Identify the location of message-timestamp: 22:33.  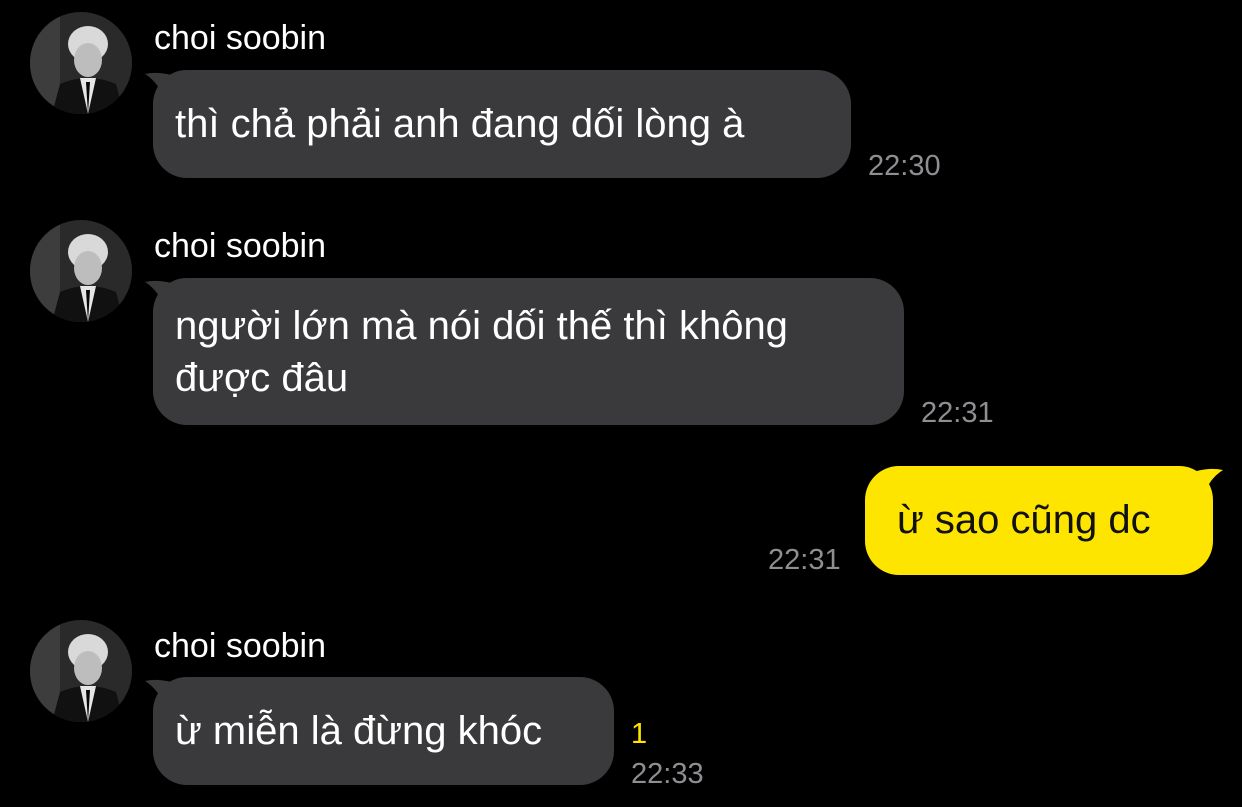
(667, 774).